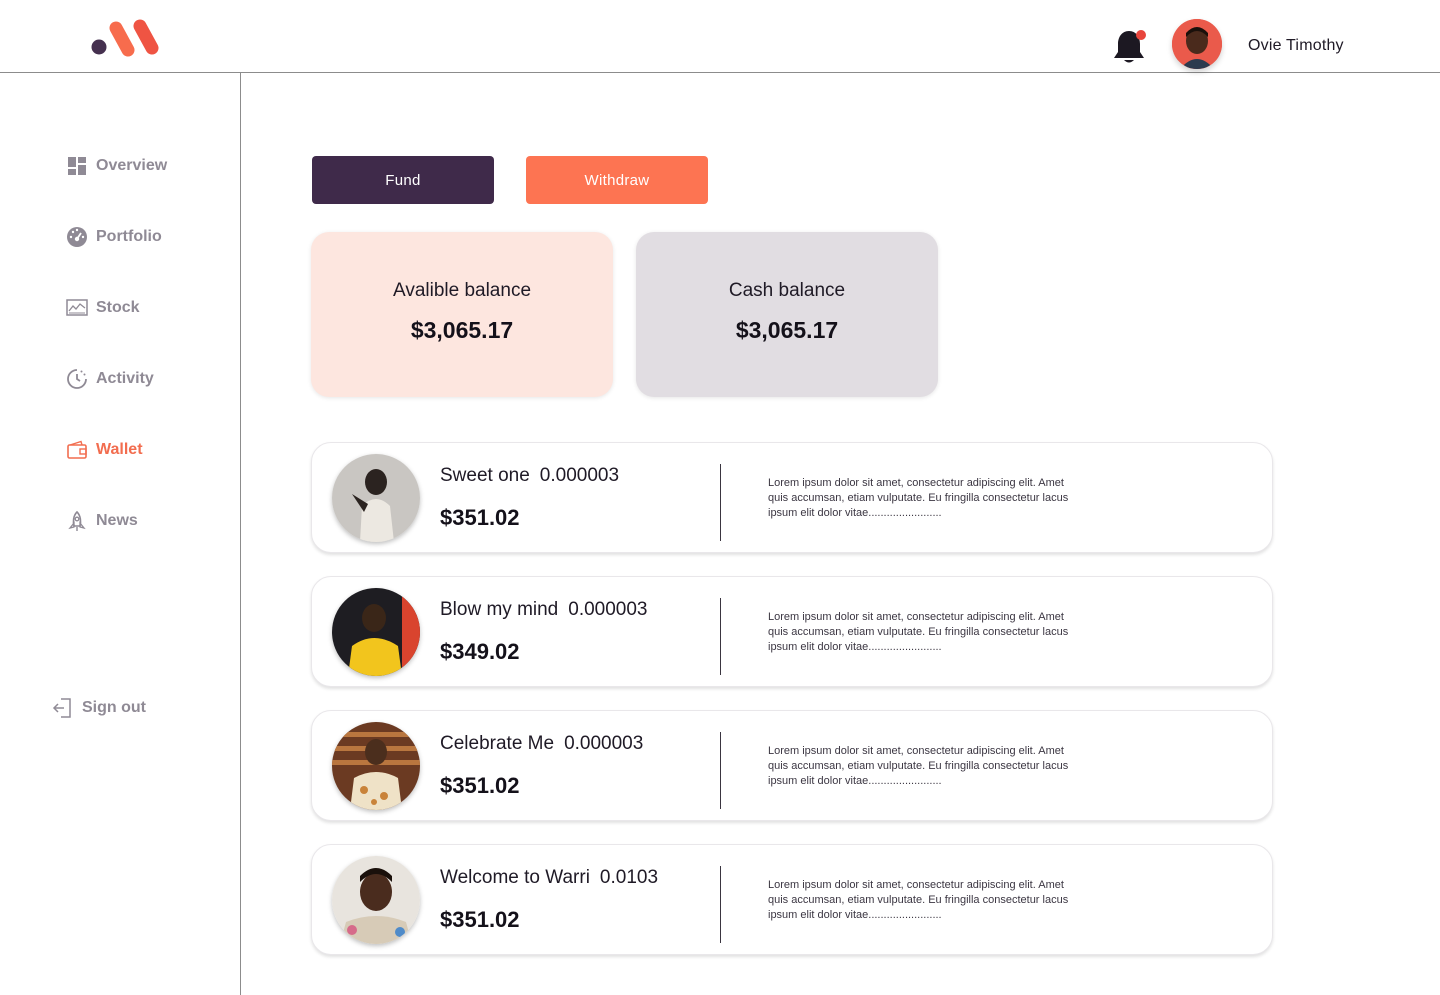 This screenshot has width=1440, height=995. I want to click on grid-icon, so click(77, 166).